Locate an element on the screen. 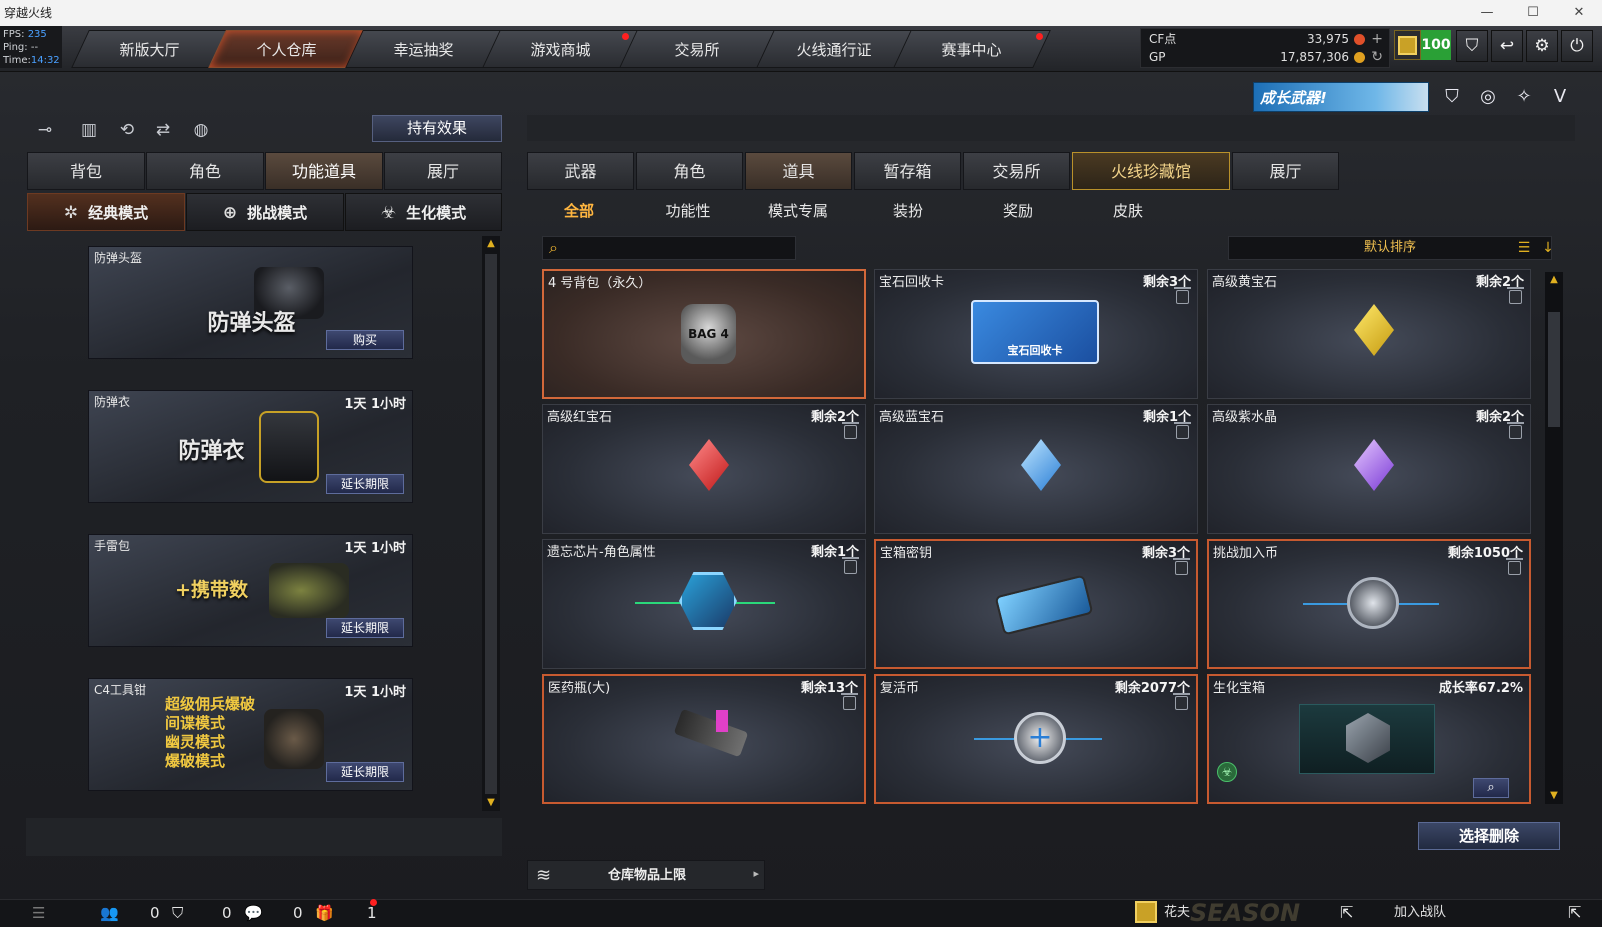  v-emblem-icon: V is located at coordinates (1560, 97).